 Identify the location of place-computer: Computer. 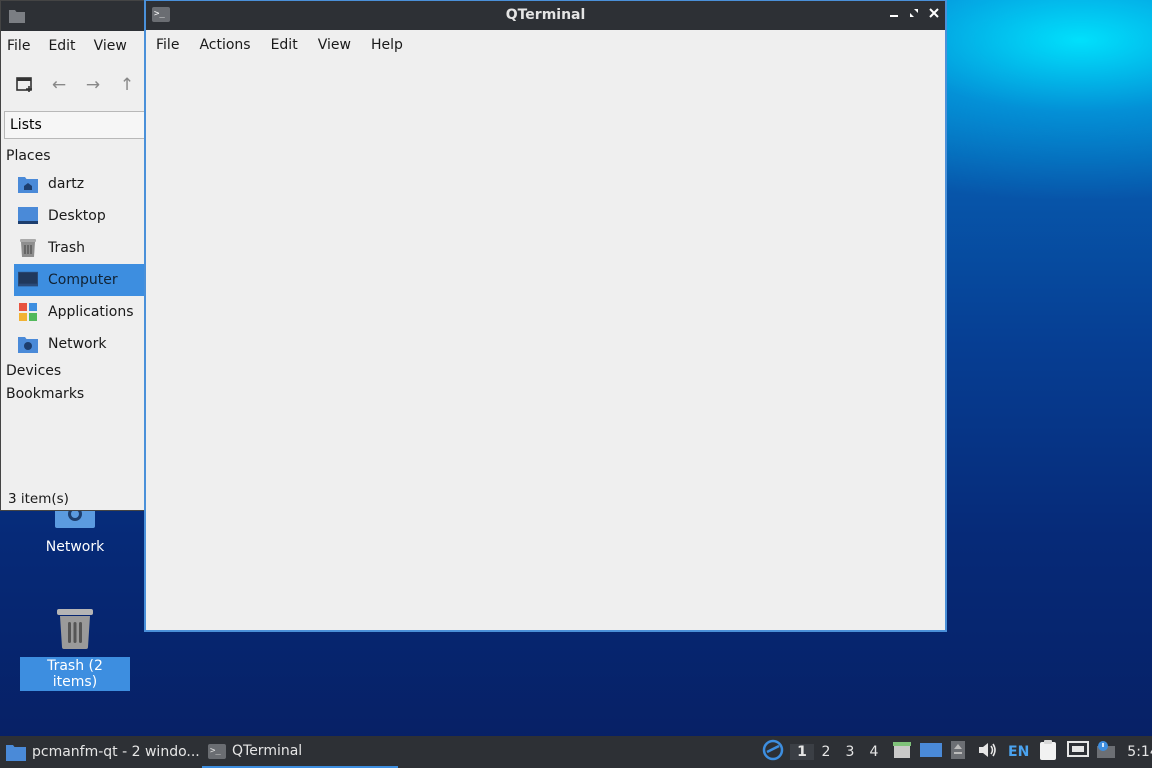
(79, 280).